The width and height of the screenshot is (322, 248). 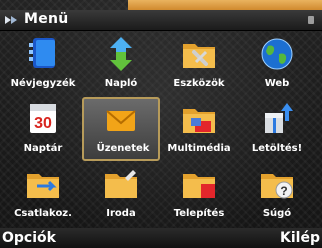 I want to click on page-title: Menü, so click(x=46, y=19).